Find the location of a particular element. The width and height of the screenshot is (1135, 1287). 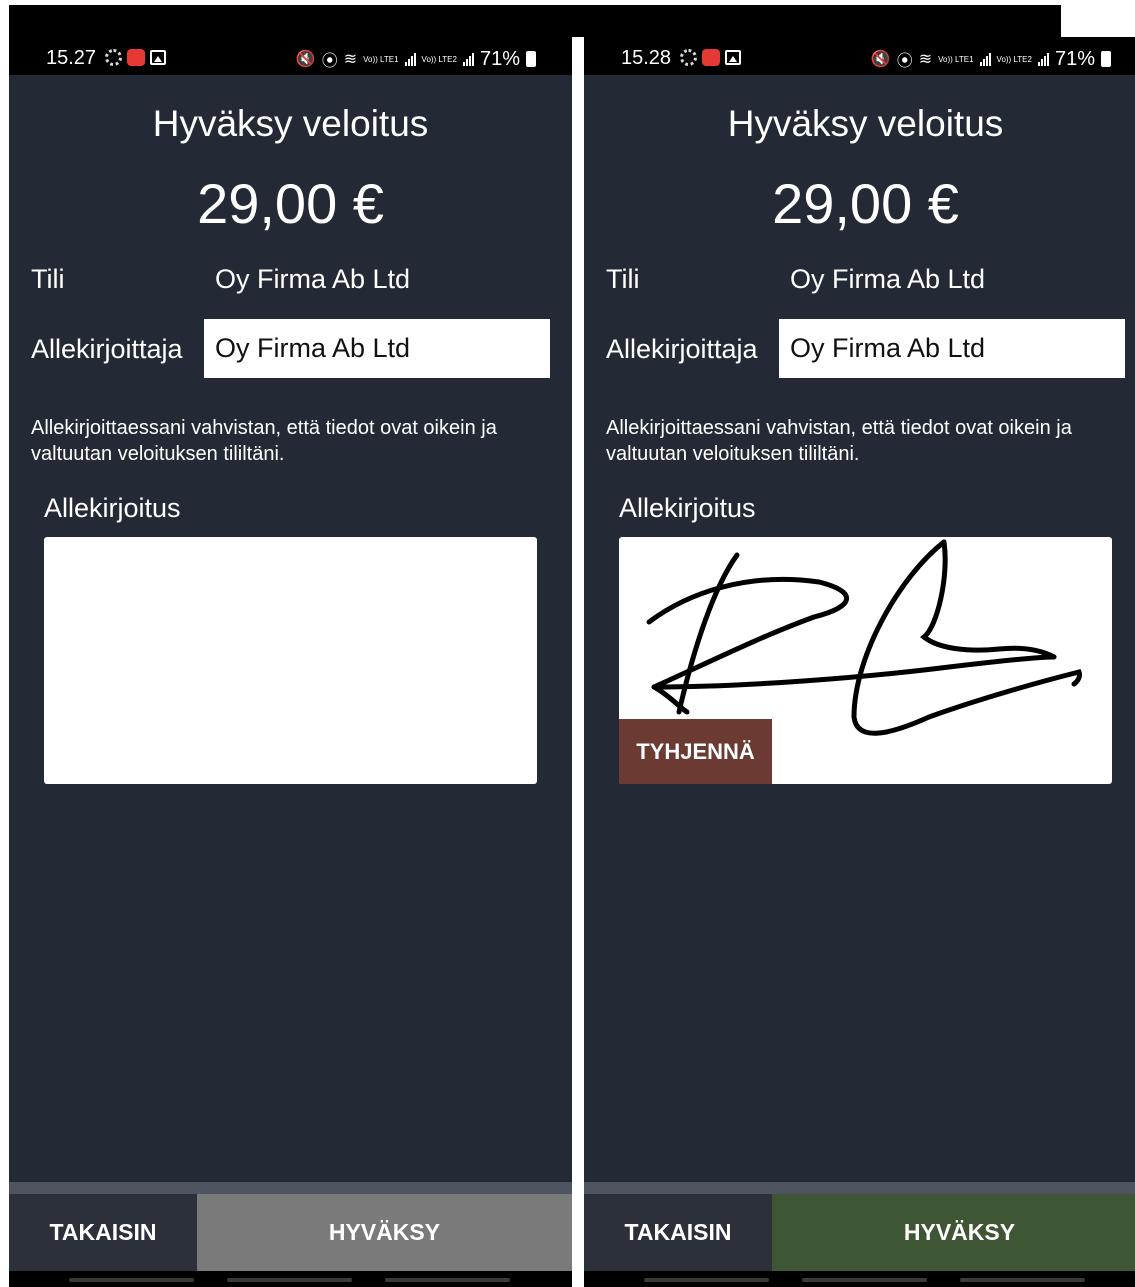

status-bar: 15.27 🔇 ⦿ ≋ Vo)) LTE1 Vo)) LTE2 71% is located at coordinates (290, 56).